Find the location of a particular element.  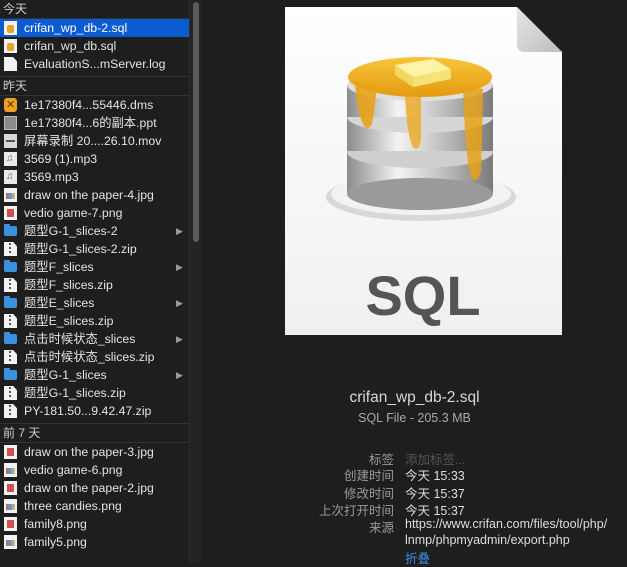

file-label: vedio game-7.png is located at coordinates (73, 213).